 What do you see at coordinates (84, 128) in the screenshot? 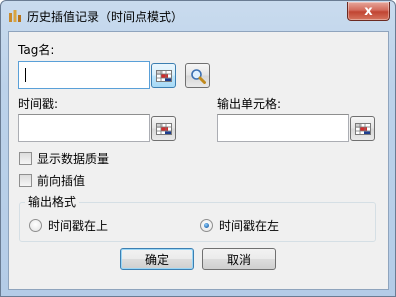
I see `timestamp-input` at bounding box center [84, 128].